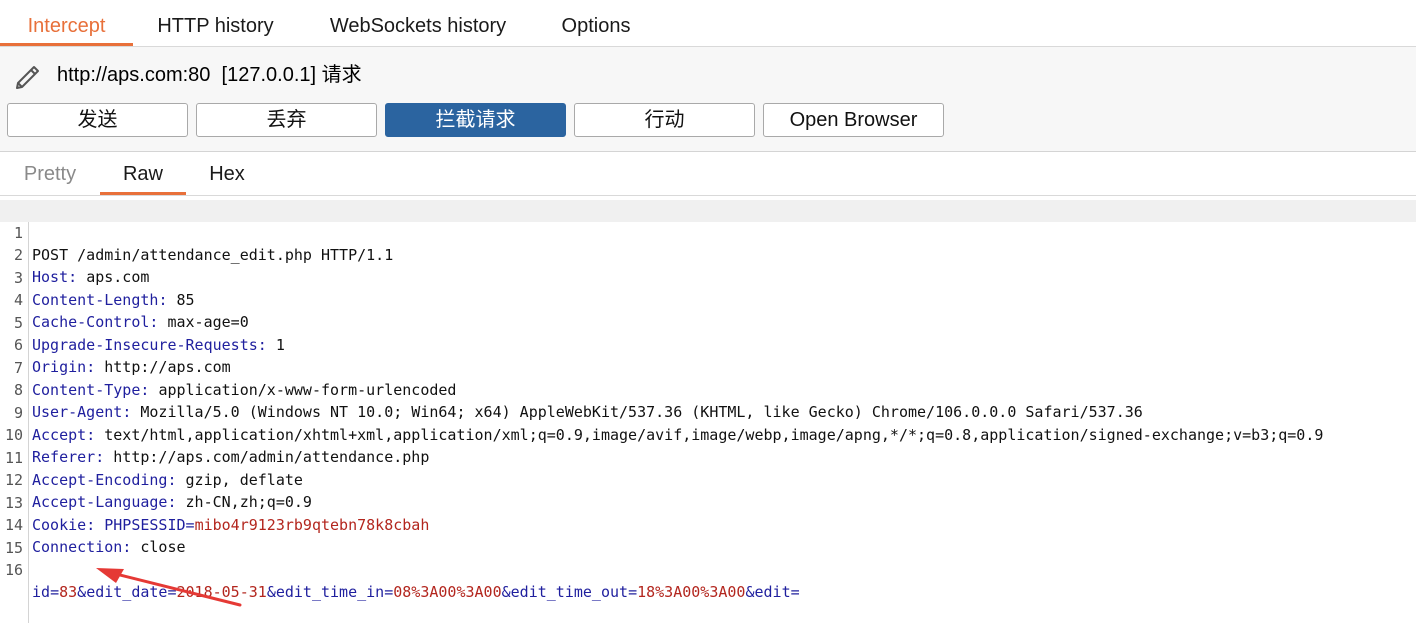 This screenshot has width=1416, height=625. I want to click on red-arrow-icon, so click(169, 587).